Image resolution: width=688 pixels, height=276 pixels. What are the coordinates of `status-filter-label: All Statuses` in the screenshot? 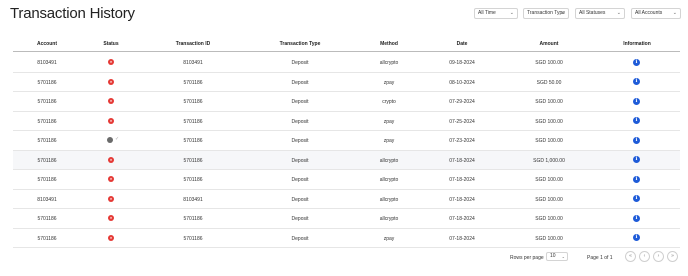 It's located at (592, 13).